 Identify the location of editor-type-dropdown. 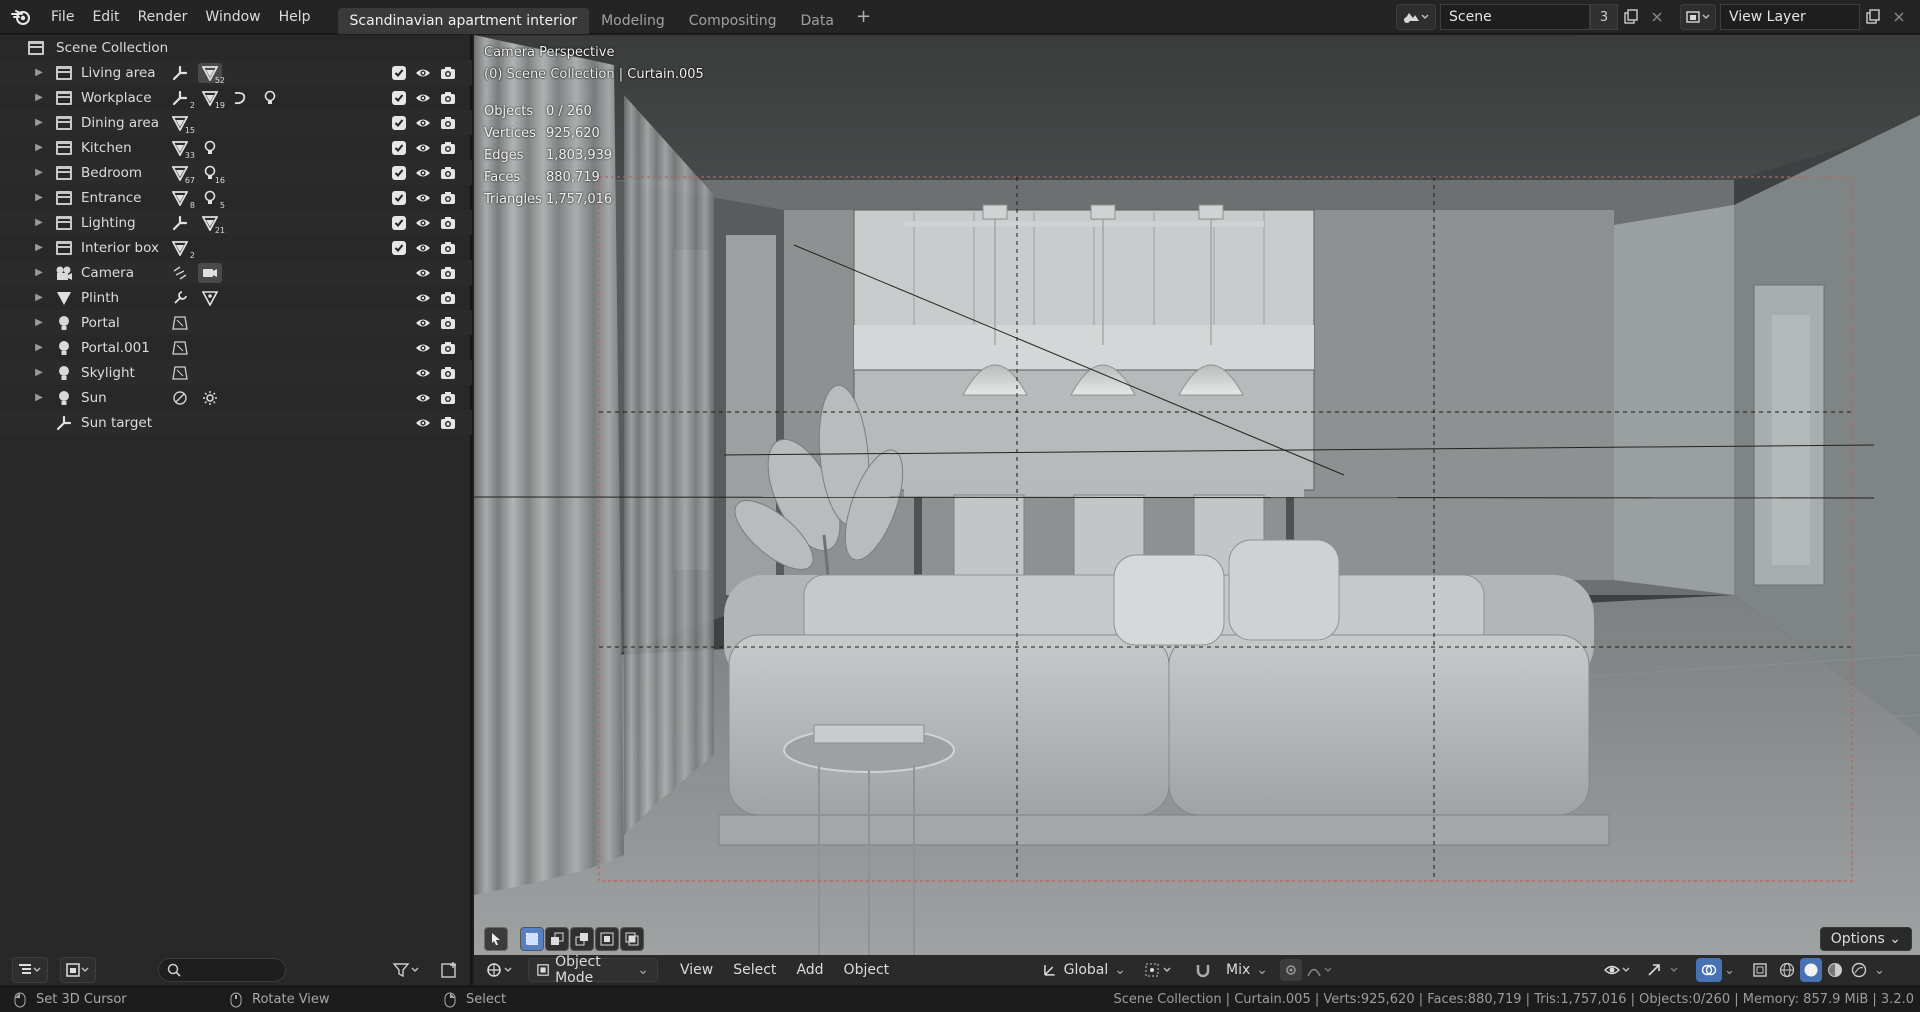
(30, 970).